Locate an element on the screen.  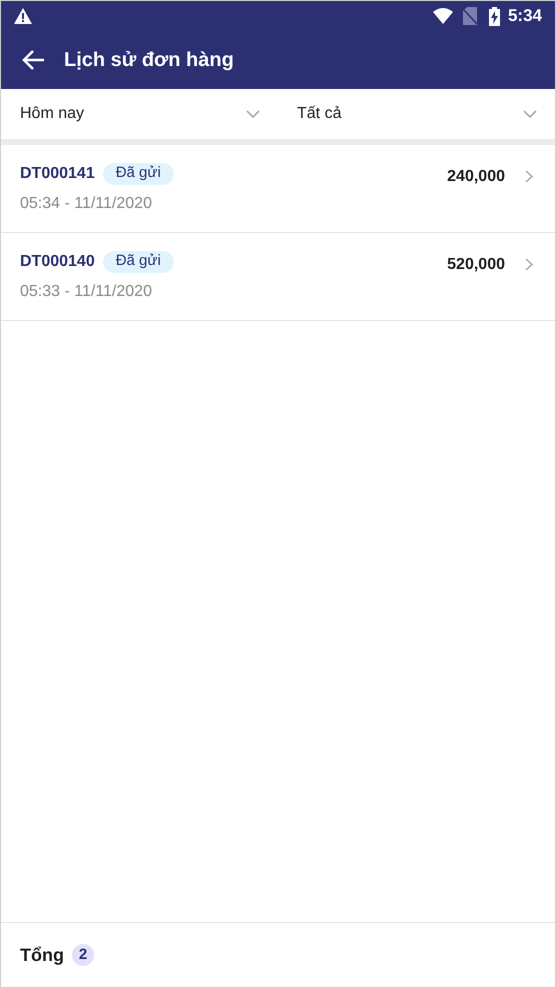
count-badge: 2 is located at coordinates (83, 955).